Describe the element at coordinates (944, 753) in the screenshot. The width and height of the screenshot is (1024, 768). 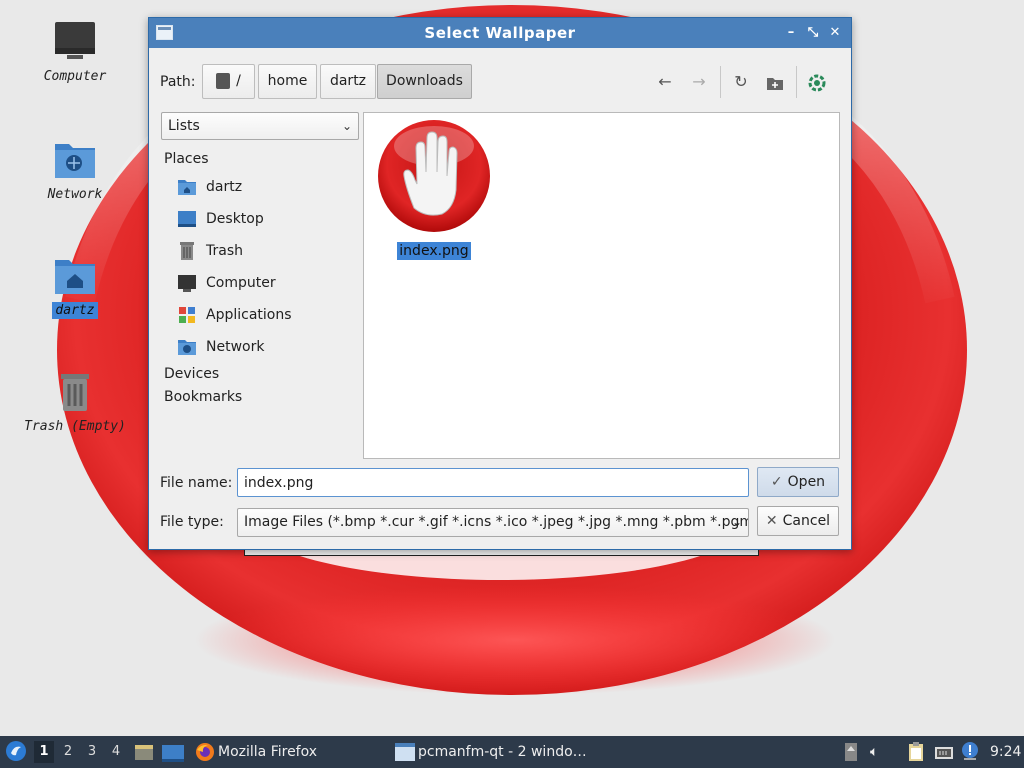
I see `network-status-icon` at that location.